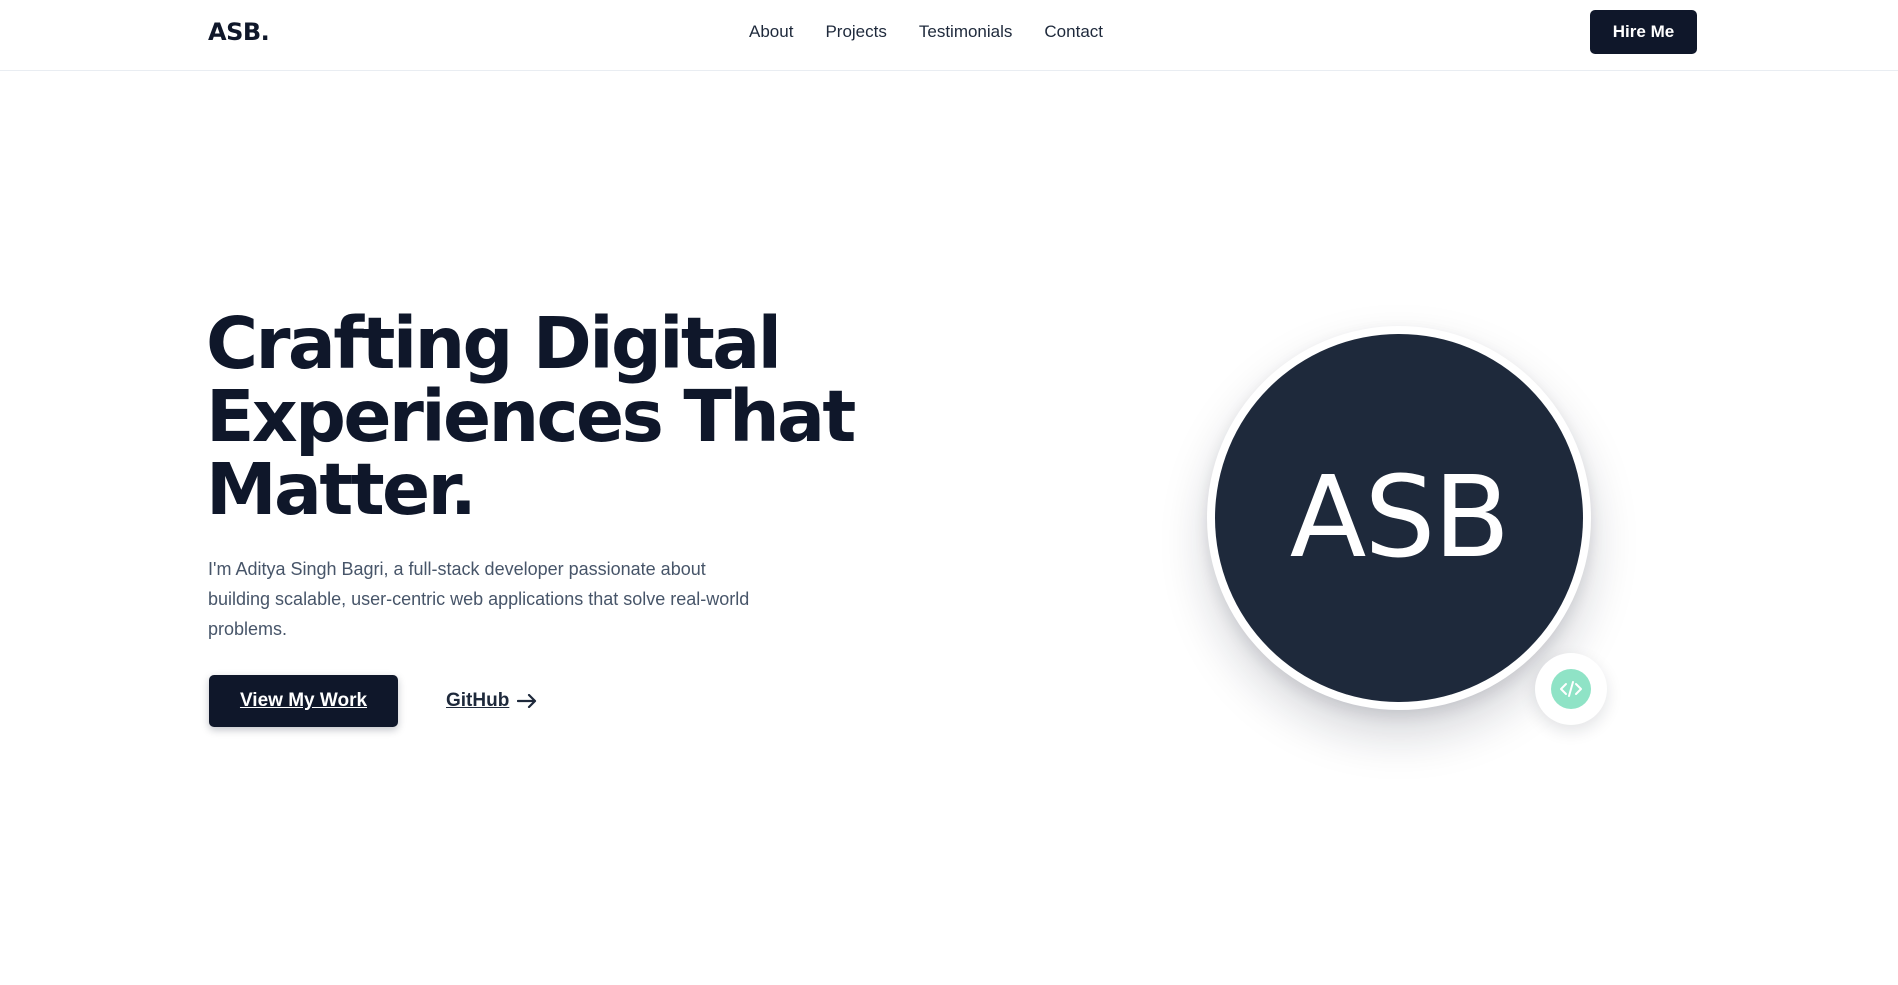 This screenshot has height=985, width=1898. Describe the element at coordinates (855, 32) in the screenshot. I see `nav-link-projects: Projects` at that location.